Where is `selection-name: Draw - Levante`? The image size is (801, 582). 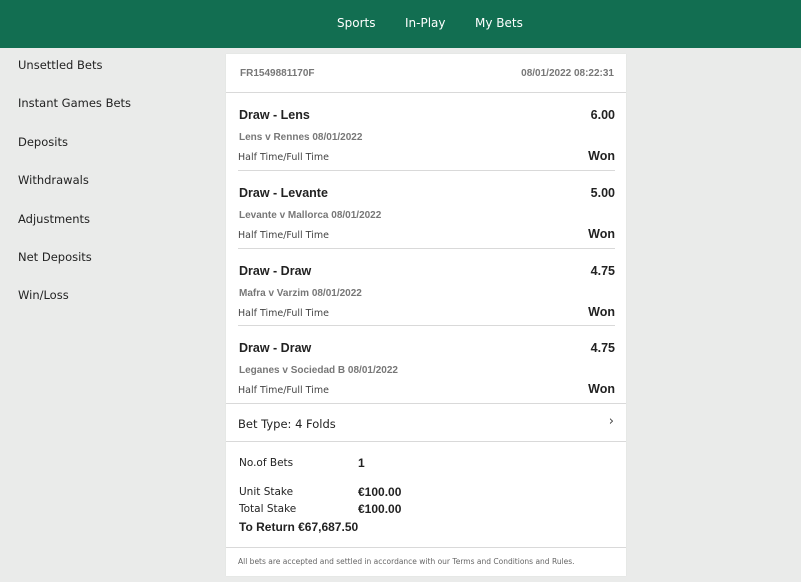 selection-name: Draw - Levante is located at coordinates (283, 193).